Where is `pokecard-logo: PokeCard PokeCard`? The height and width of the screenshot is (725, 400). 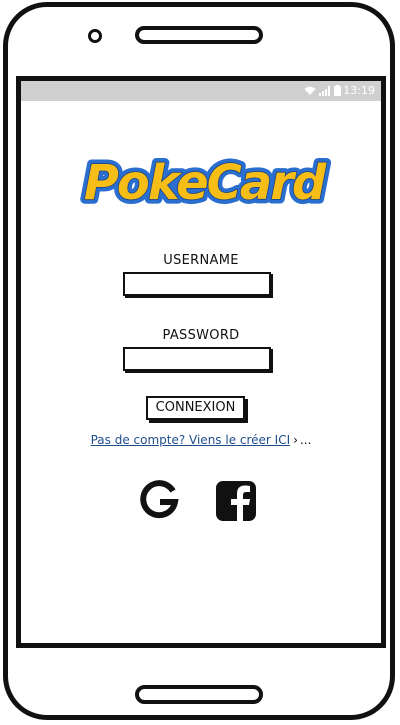
pokecard-logo: PokeCard PokeCard is located at coordinates (206, 183).